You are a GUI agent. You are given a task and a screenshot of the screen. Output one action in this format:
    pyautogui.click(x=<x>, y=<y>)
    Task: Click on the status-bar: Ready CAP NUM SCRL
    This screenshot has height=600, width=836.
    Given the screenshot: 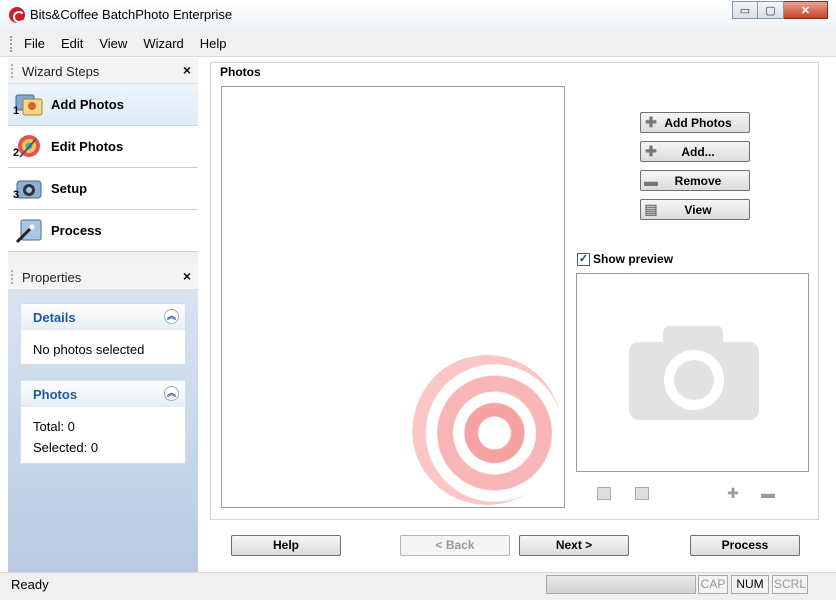 What is the action you would take?
    pyautogui.click(x=418, y=586)
    